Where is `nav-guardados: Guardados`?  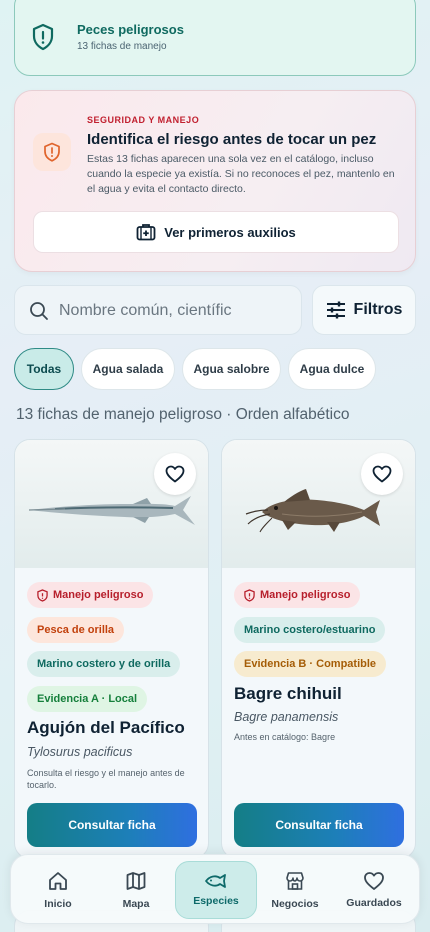 nav-guardados: Guardados is located at coordinates (374, 890).